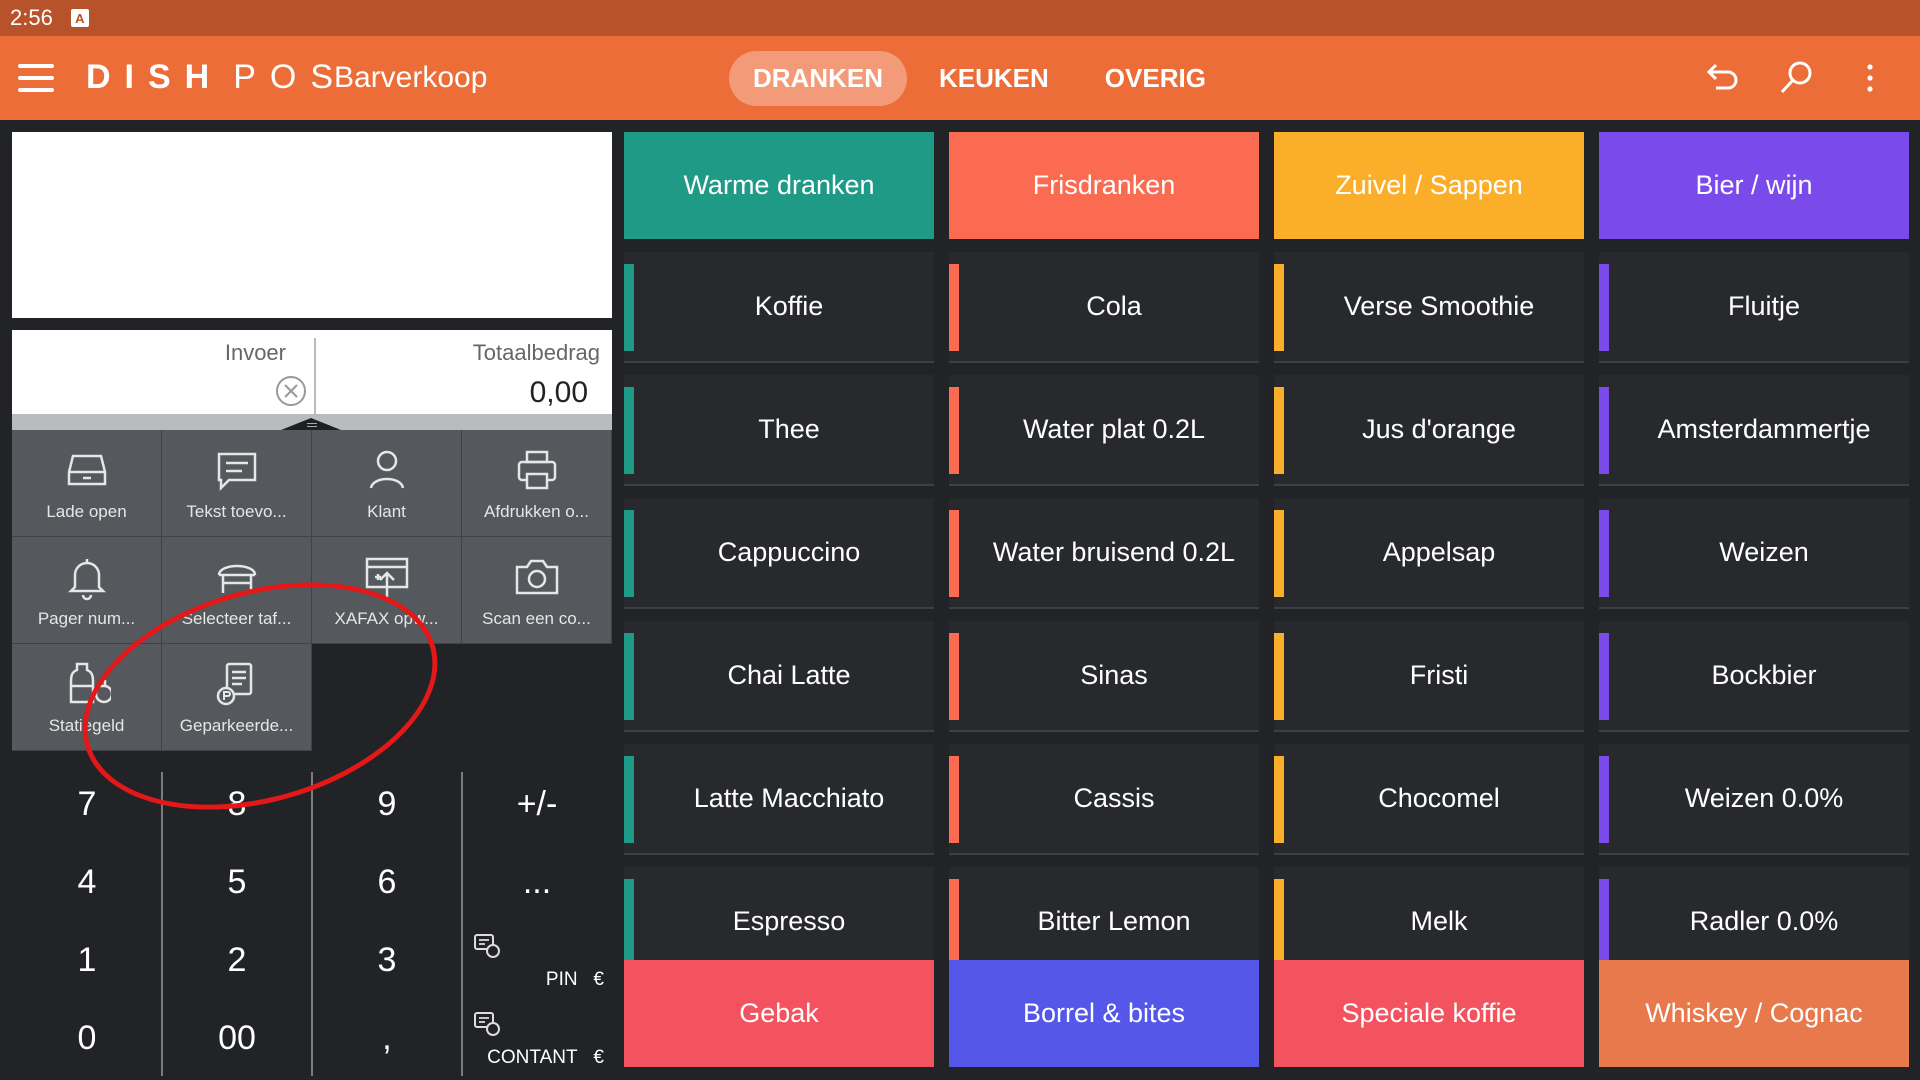 Image resolution: width=1920 pixels, height=1080 pixels. What do you see at coordinates (1114, 675) in the screenshot?
I see `product-label: Sinas` at bounding box center [1114, 675].